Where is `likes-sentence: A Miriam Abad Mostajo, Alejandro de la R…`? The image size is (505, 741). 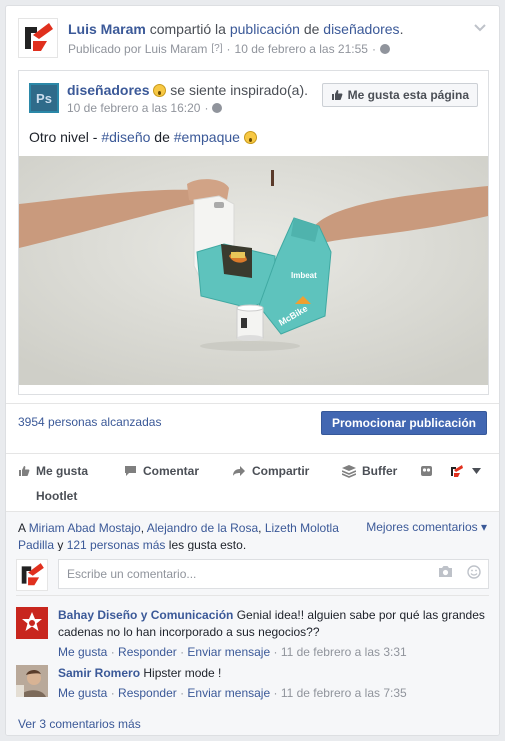
likes-sentence: A Miriam Abad Mostajo, Alejandro de la R… is located at coordinates (188, 537).